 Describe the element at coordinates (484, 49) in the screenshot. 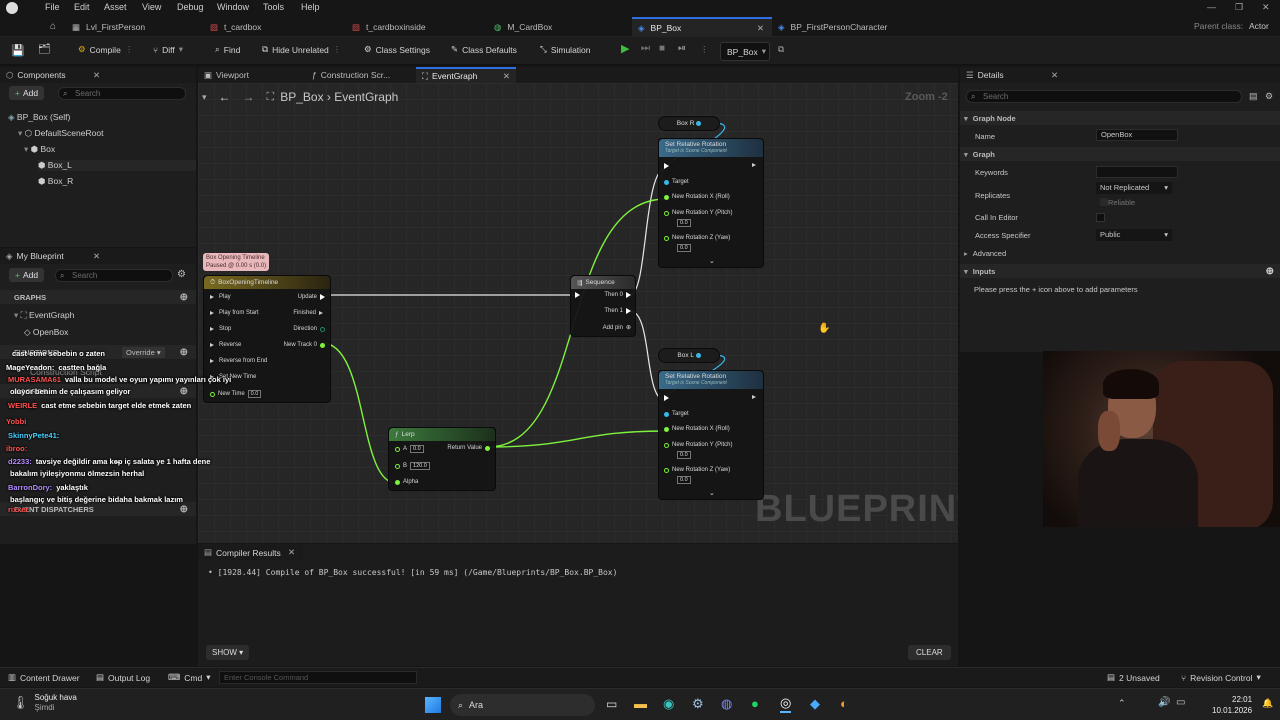

I see `class-defaults-button: ✎ Class Defaults` at that location.